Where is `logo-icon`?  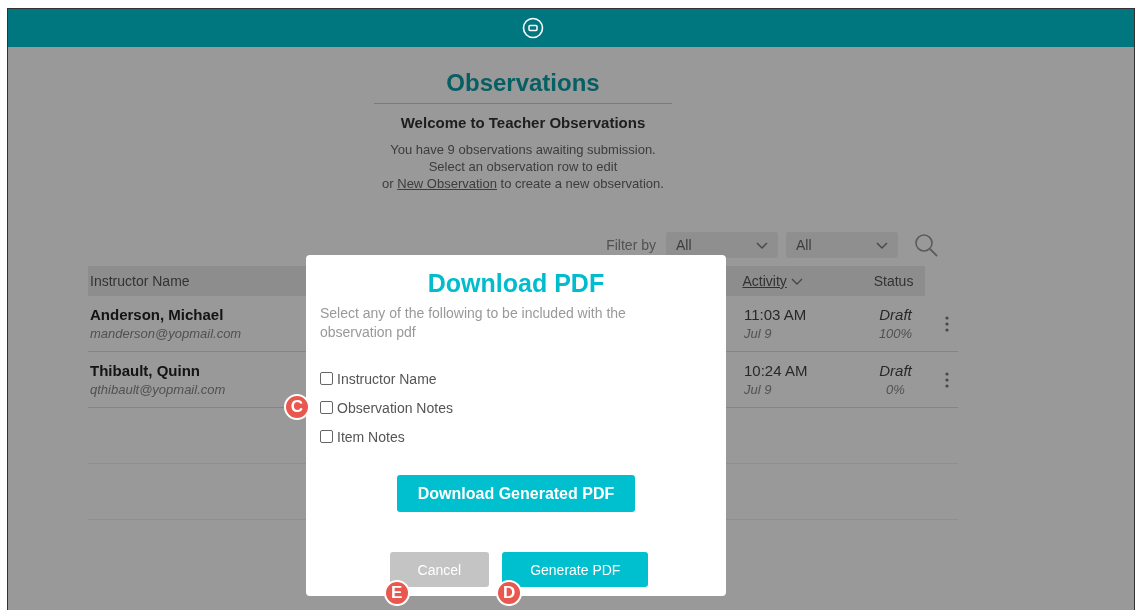
logo-icon is located at coordinates (533, 28).